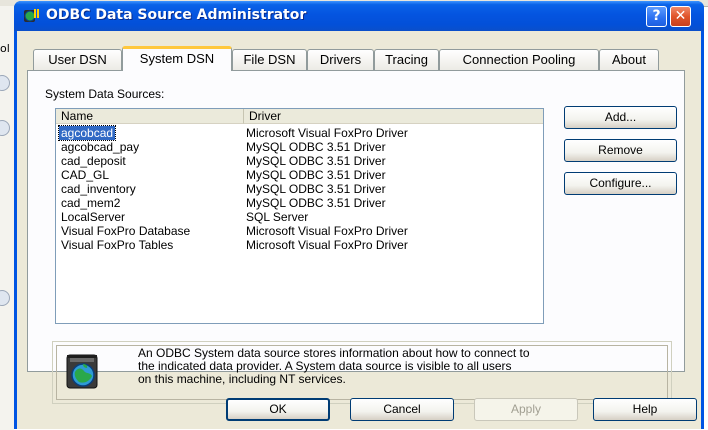 Image resolution: width=708 pixels, height=430 pixels. Describe the element at coordinates (177, 58) in the screenshot. I see `tab-system-dsn: System DSN` at that location.